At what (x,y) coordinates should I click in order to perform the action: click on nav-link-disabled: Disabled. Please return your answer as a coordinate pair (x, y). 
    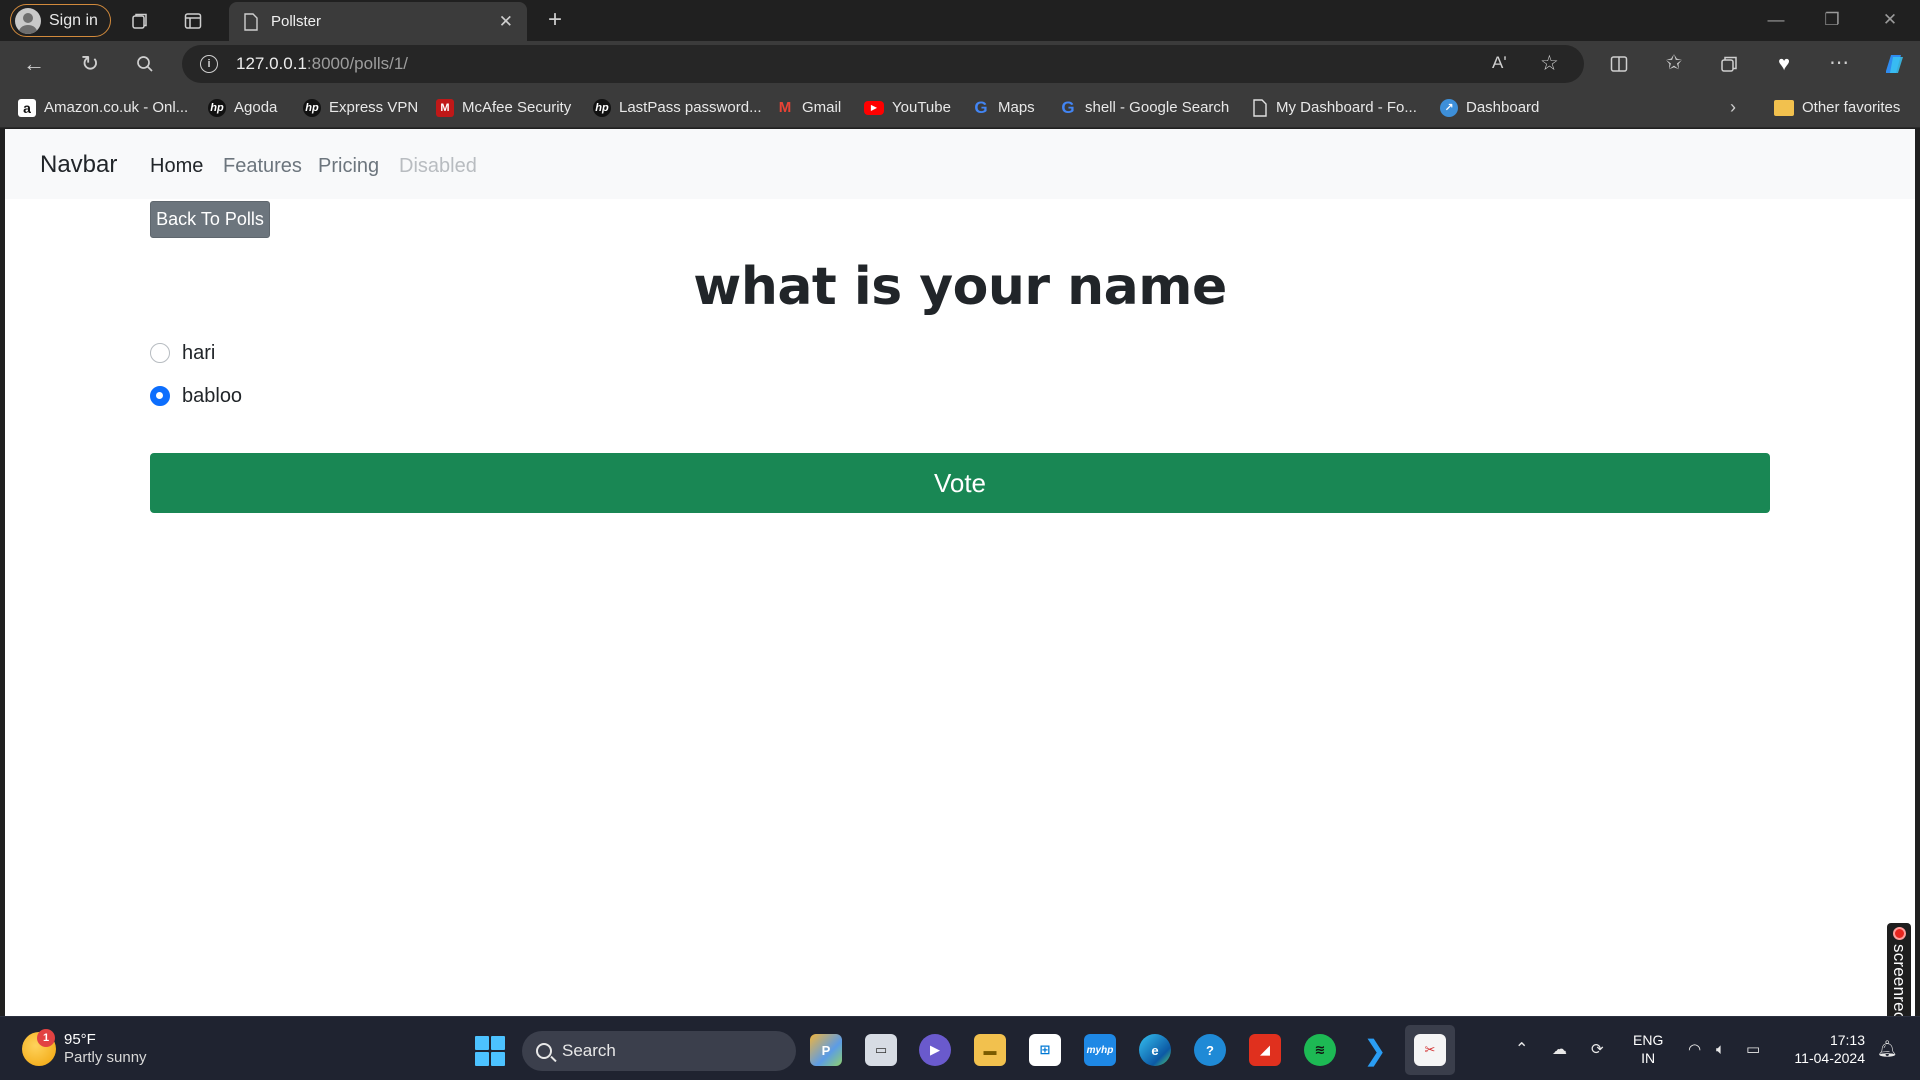
    Looking at the image, I should click on (438, 166).